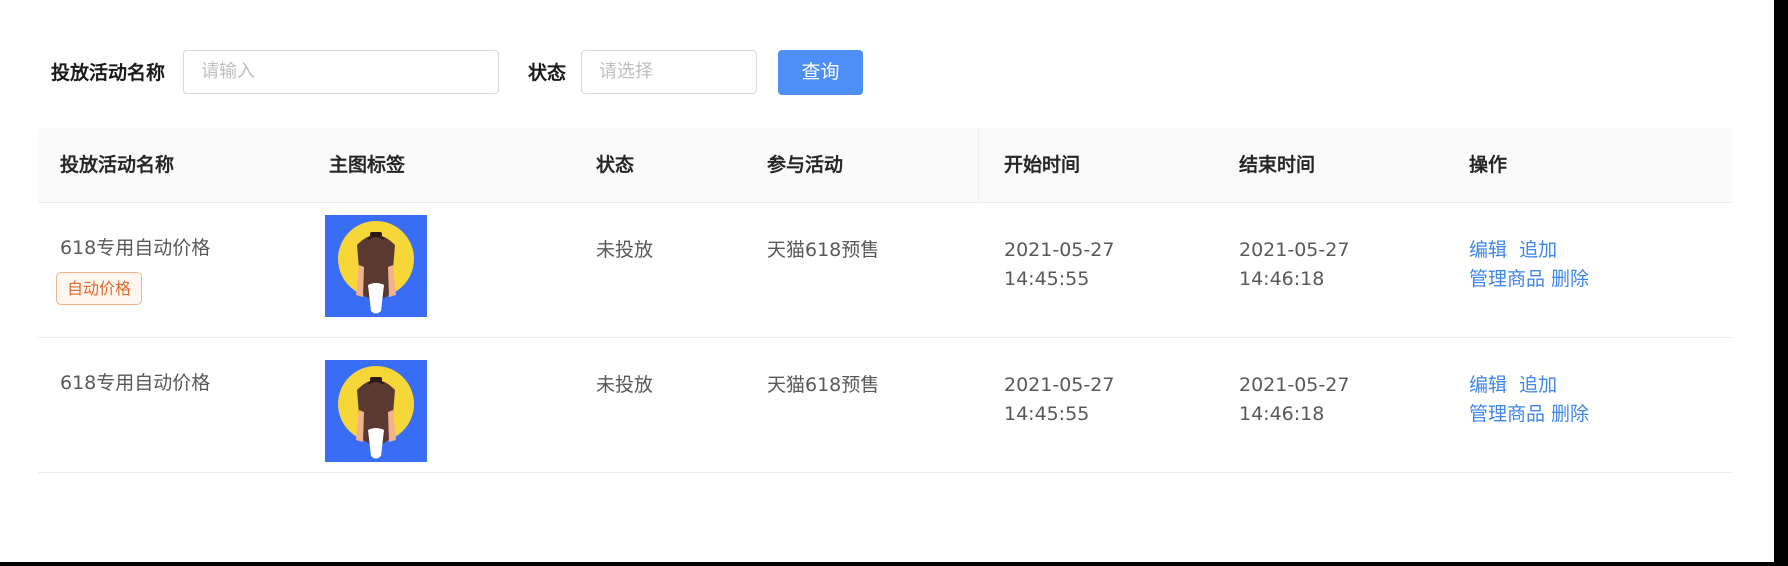  I want to click on activity-name-input: 请输入, so click(341, 72).